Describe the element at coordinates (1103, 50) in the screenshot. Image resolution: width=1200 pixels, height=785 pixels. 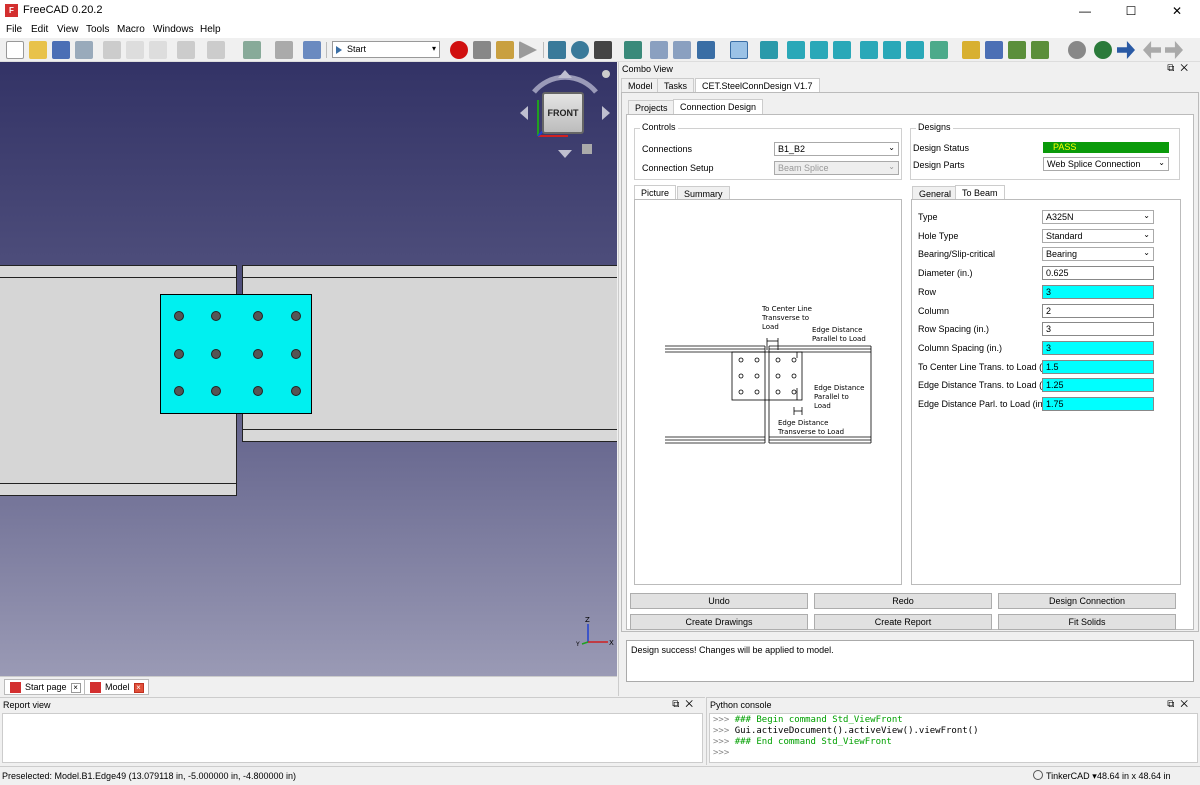
I see `web-icon` at that location.